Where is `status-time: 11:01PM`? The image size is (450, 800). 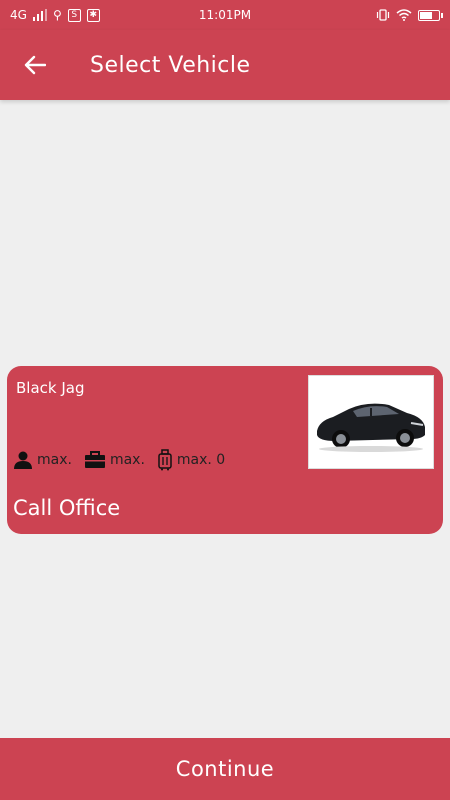
status-time: 11:01PM is located at coordinates (225, 15).